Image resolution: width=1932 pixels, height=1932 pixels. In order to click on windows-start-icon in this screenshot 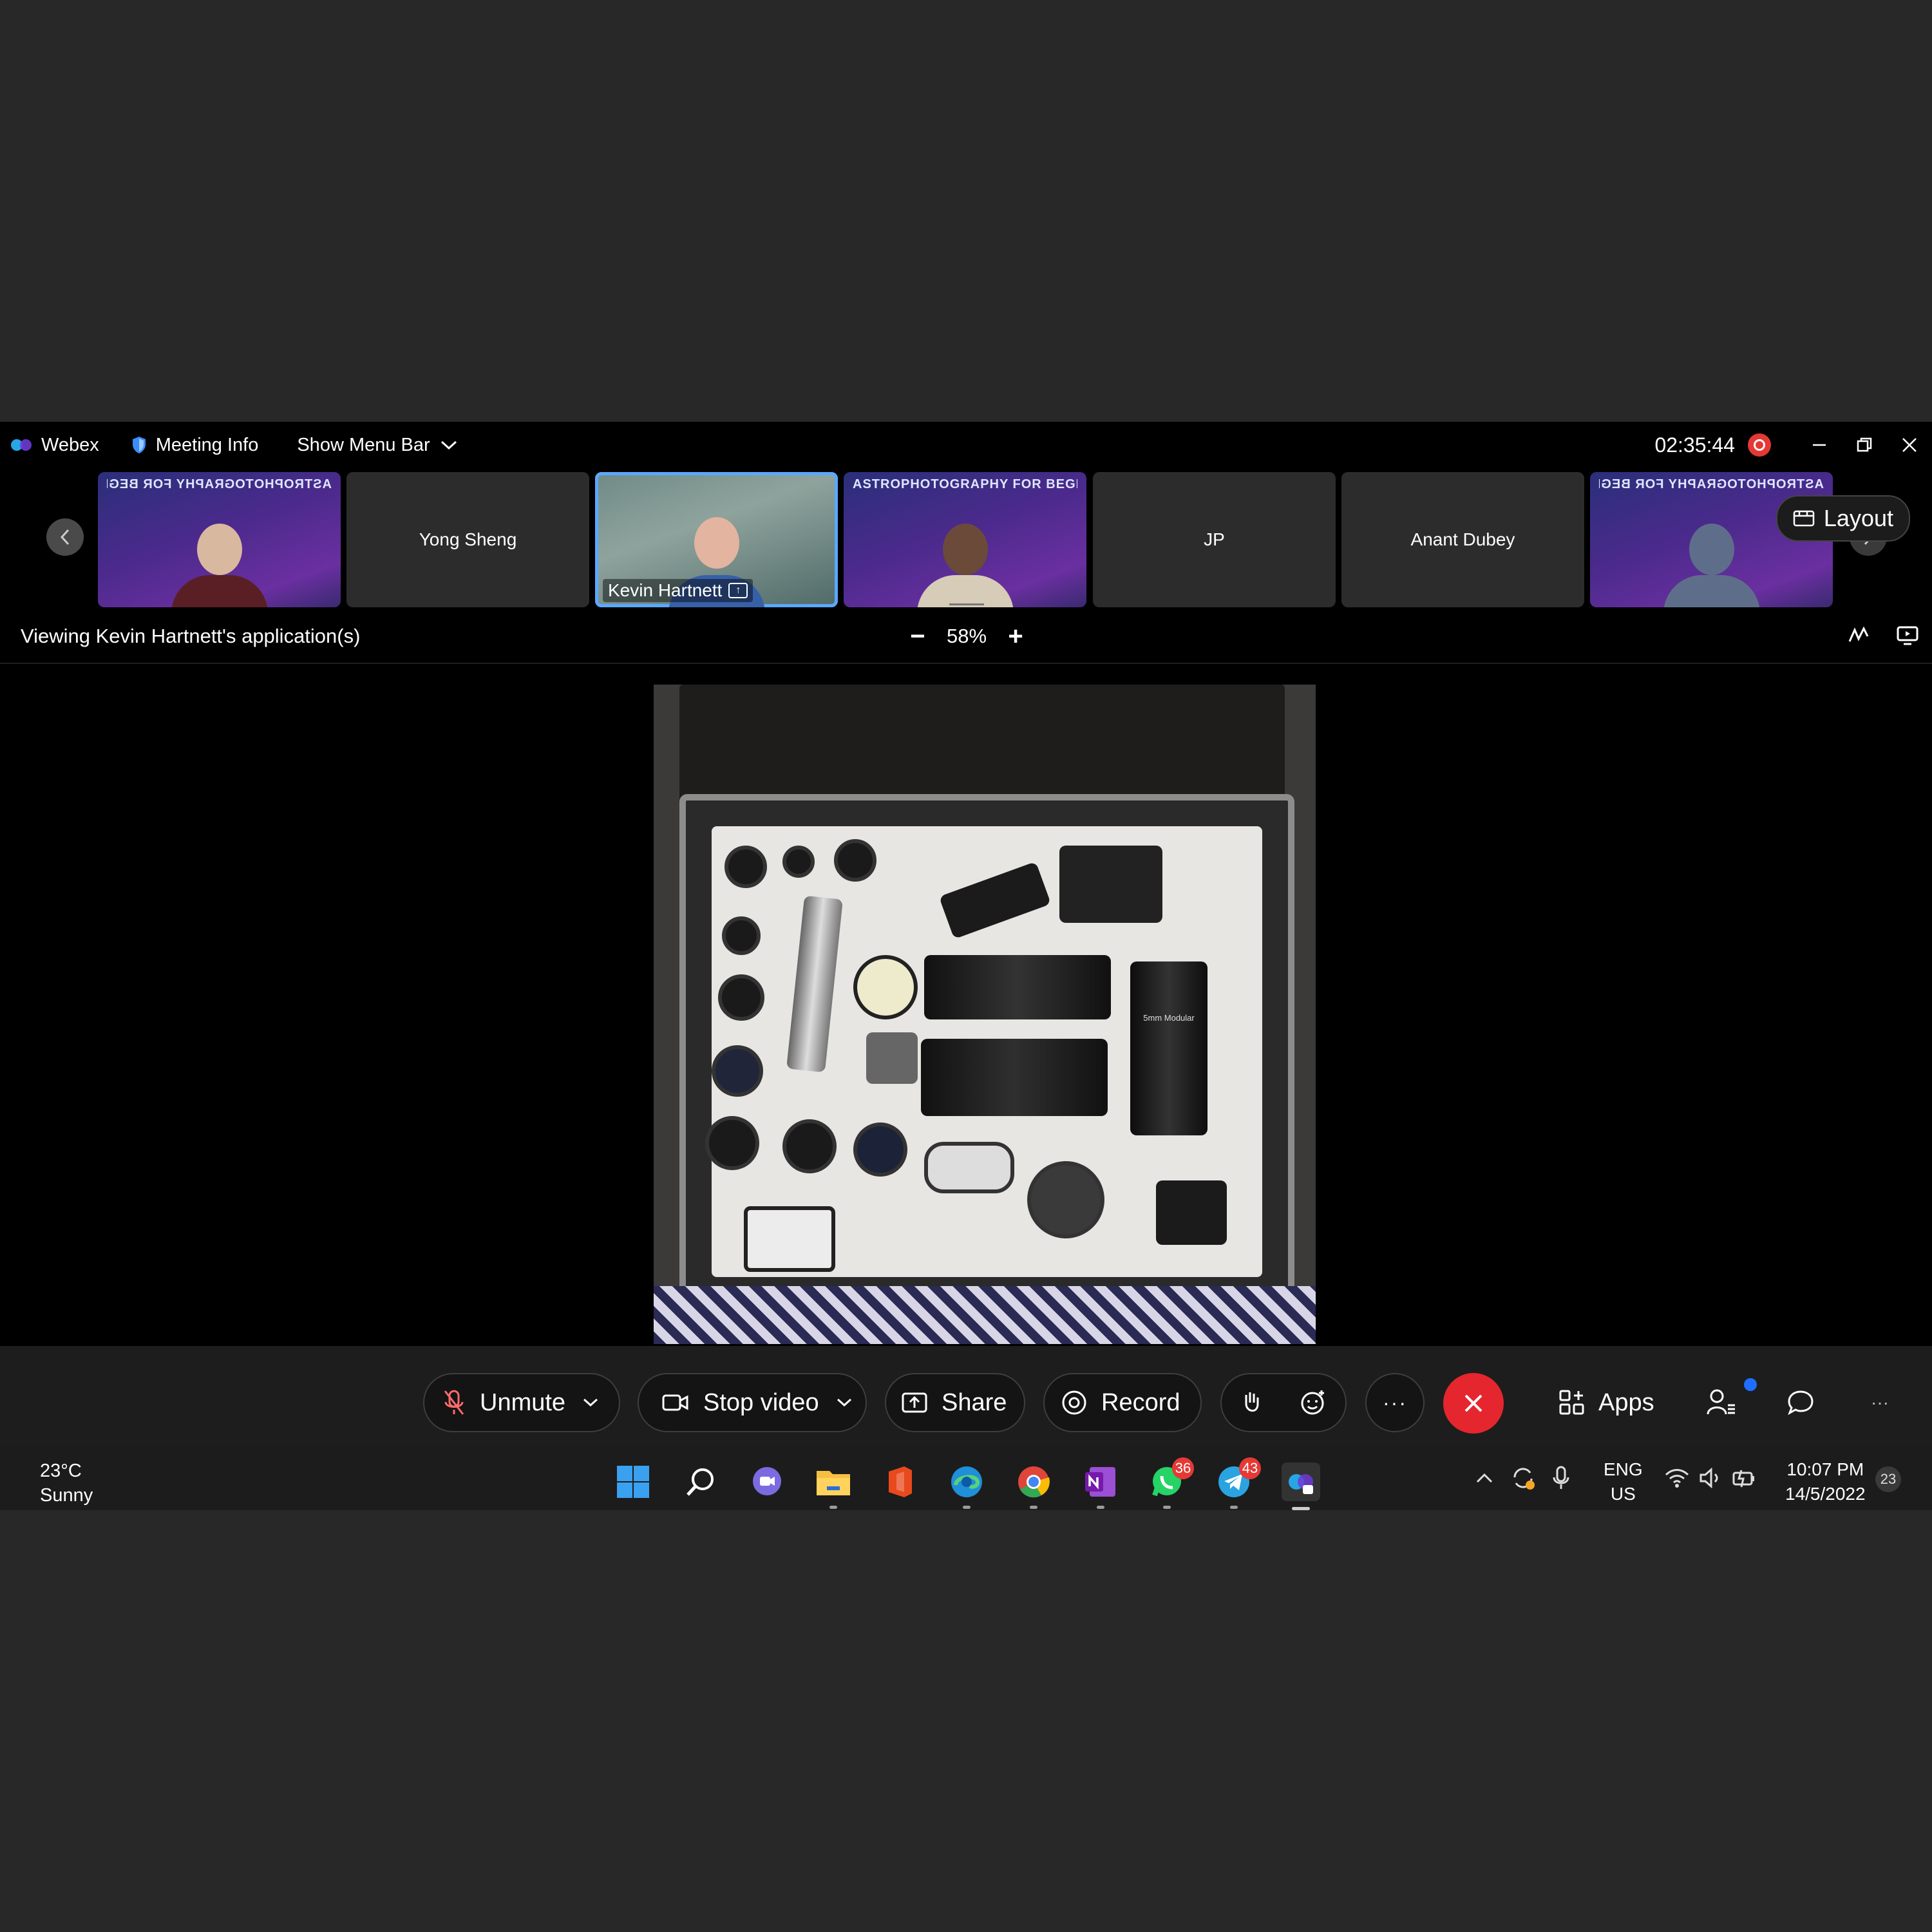, I will do `click(633, 1482)`.